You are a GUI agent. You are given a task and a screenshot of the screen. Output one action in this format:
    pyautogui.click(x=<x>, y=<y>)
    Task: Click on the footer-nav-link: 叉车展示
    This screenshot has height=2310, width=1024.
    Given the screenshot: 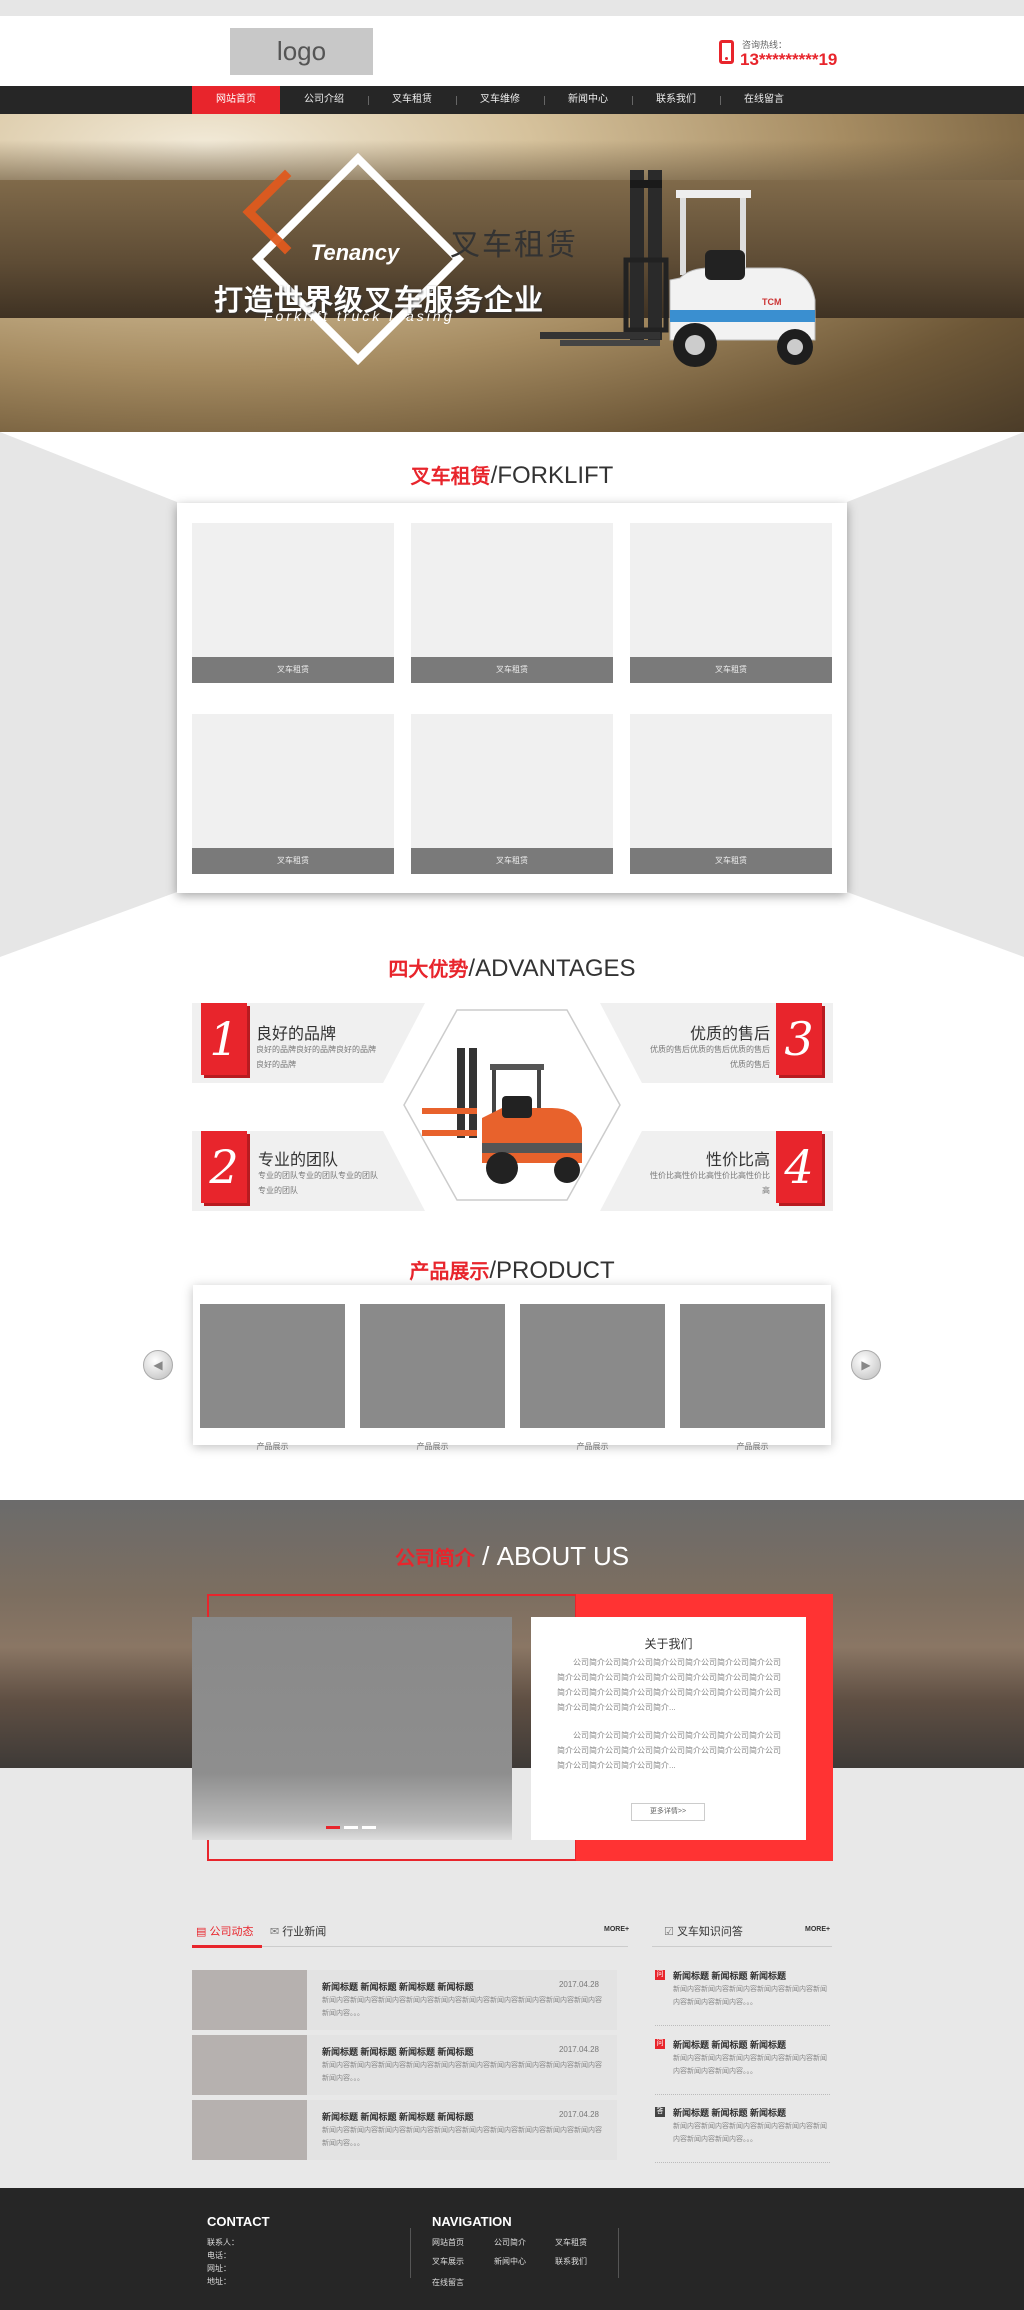 What is the action you would take?
    pyautogui.click(x=448, y=2261)
    